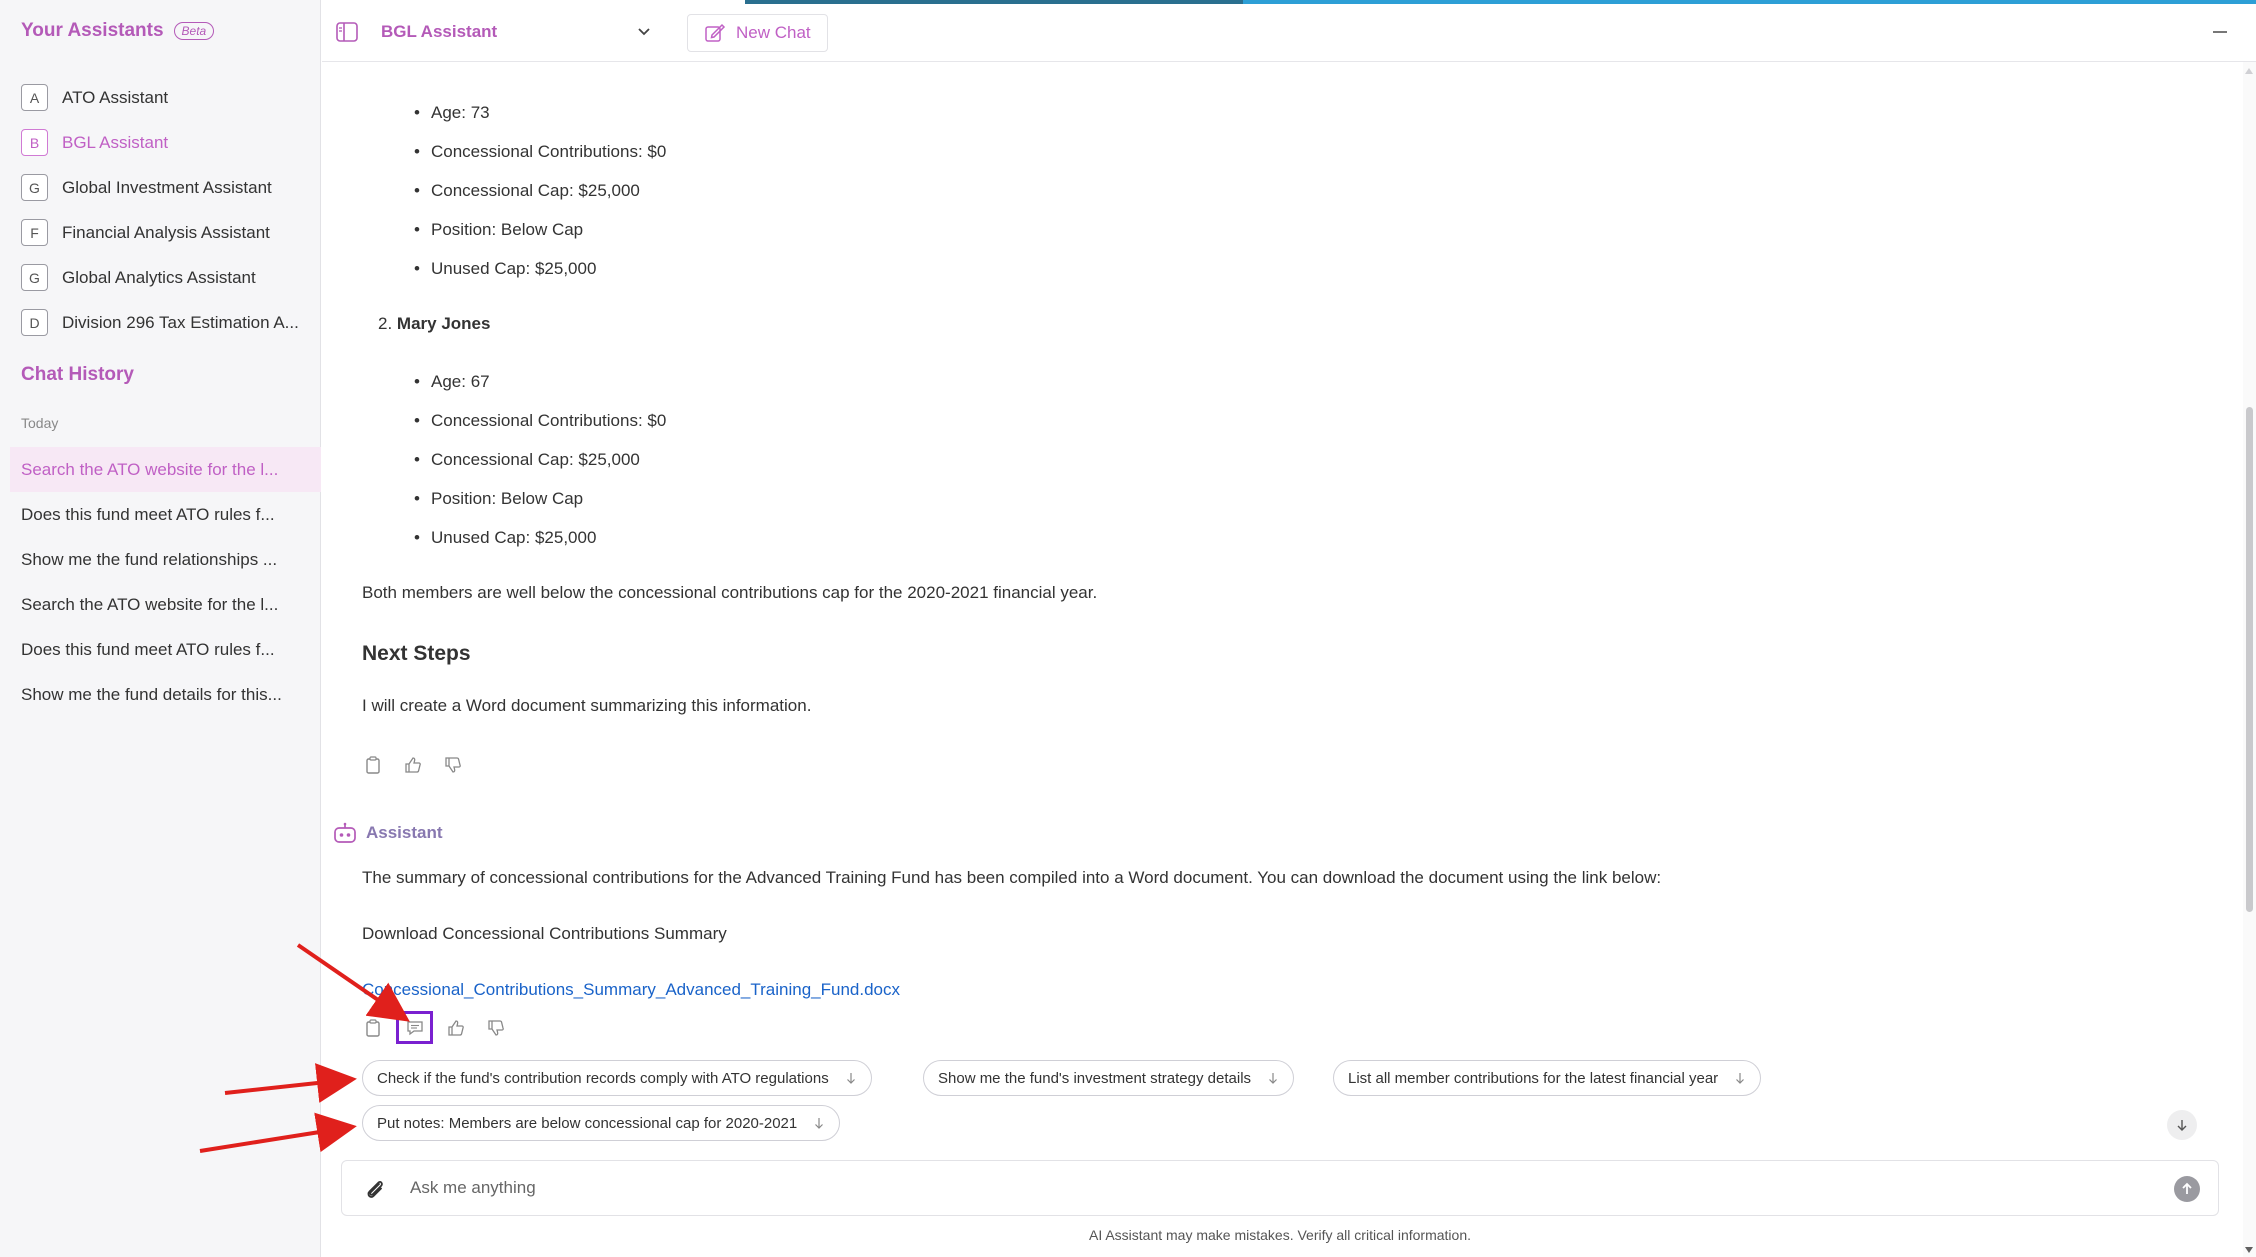  I want to click on scrollbar-thumb, so click(2249, 659).